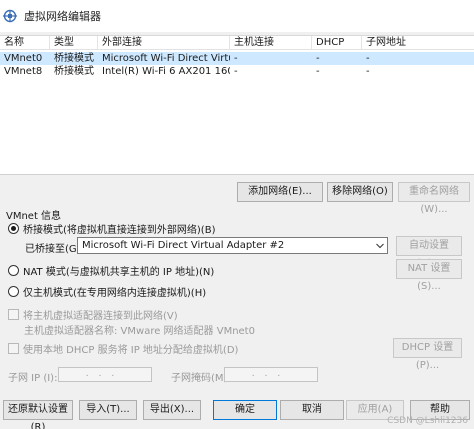  I want to click on column-header-name: 名称, so click(25, 43).